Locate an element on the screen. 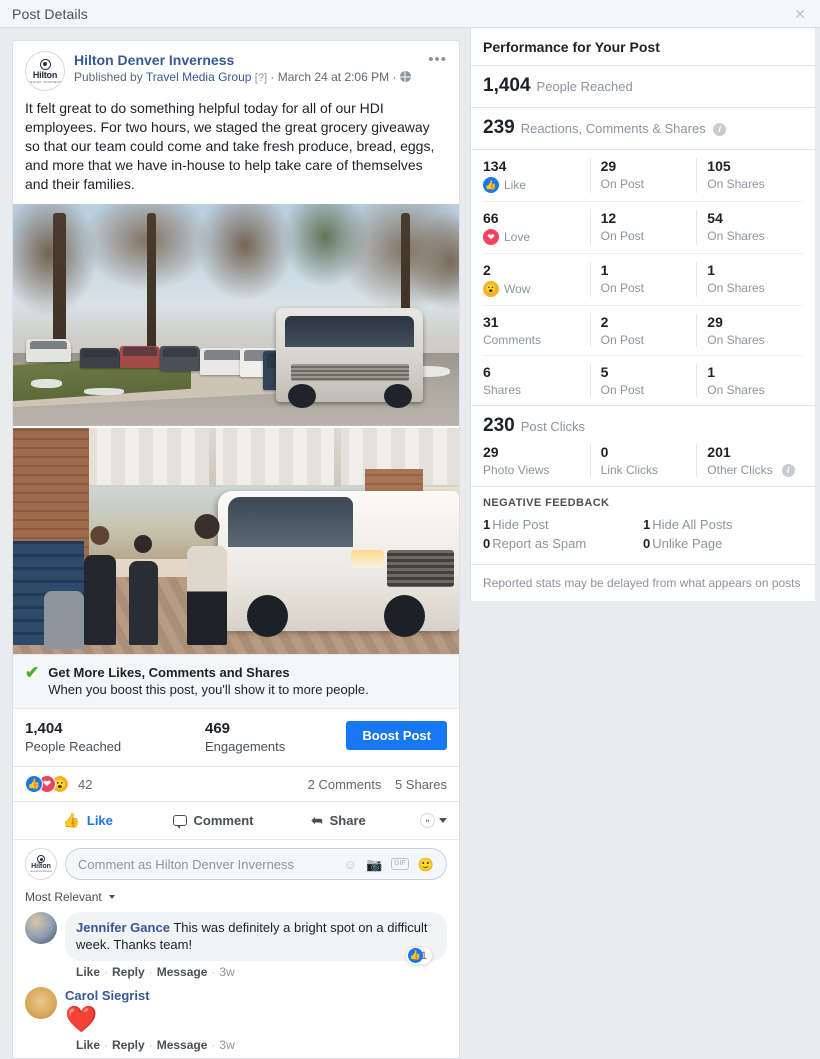 This screenshot has height=1059, width=820. row-total-value: 2 is located at coordinates (487, 270).